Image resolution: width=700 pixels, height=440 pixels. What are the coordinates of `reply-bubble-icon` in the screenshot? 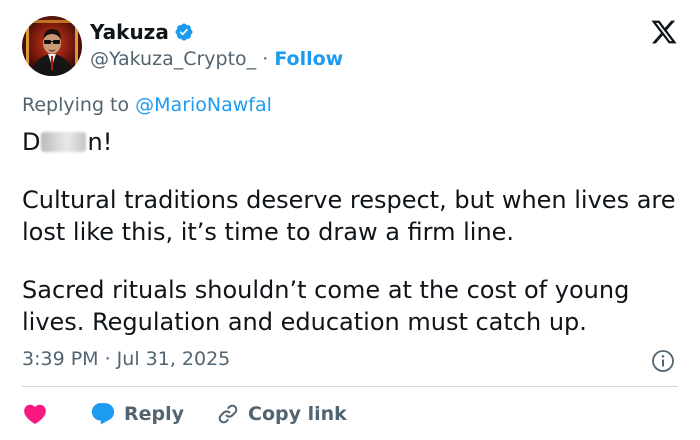 It's located at (103, 414).